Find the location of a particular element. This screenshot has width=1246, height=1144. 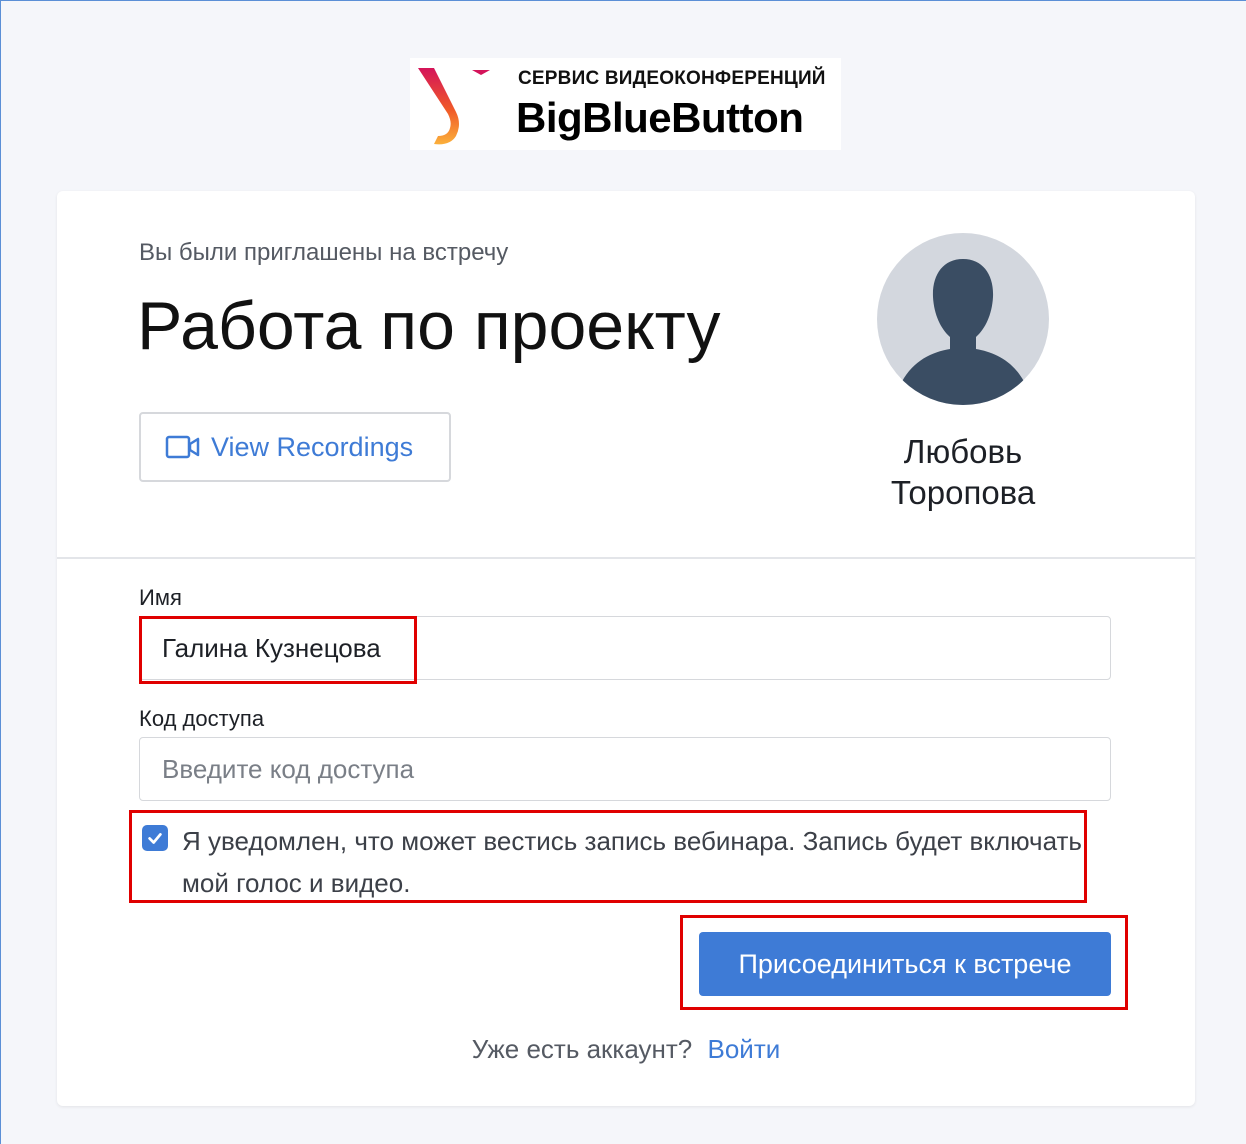

video-camera-icon is located at coordinates (182, 447).